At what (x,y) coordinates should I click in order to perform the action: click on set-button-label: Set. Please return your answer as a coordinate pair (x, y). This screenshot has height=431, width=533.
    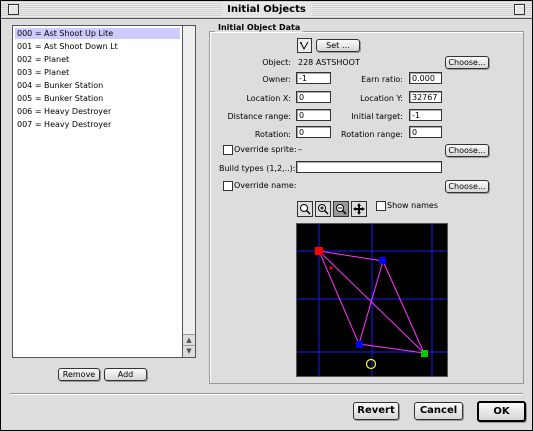
    Looking at the image, I should click on (333, 45).